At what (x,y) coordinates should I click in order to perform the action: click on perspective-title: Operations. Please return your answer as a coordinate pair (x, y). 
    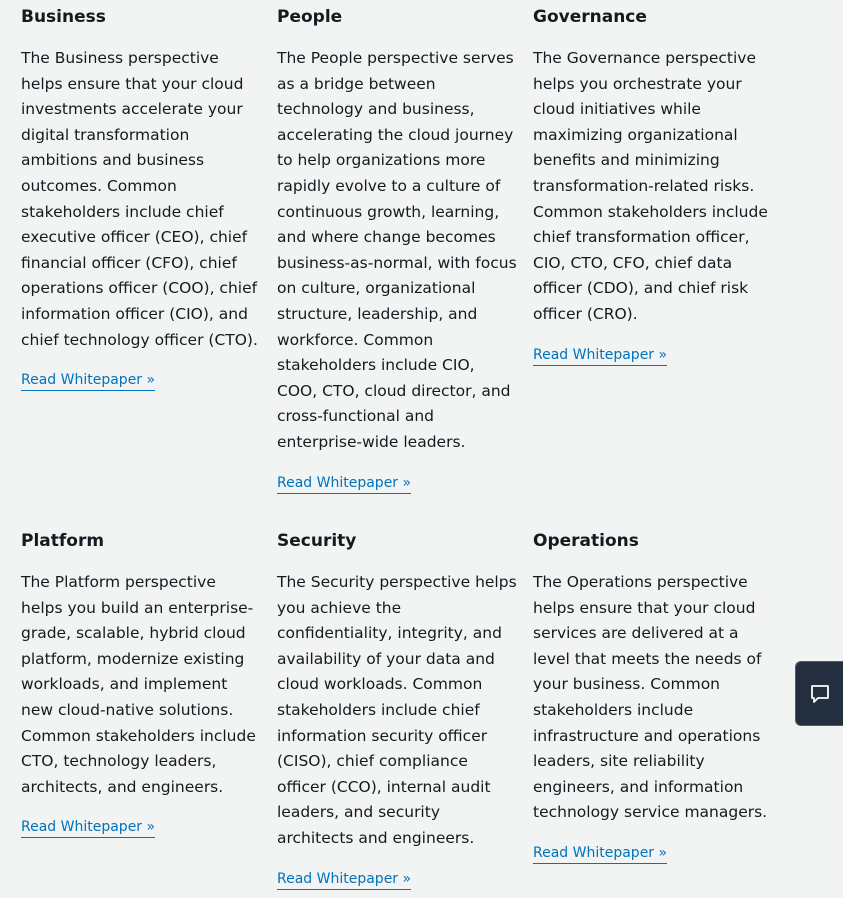
    Looking at the image, I should click on (586, 541).